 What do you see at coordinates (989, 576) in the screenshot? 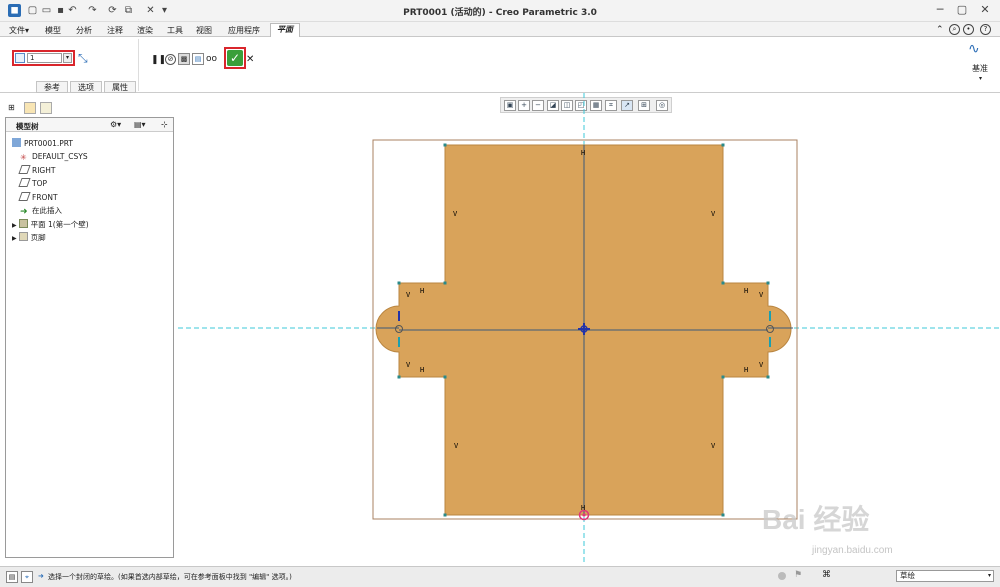
I see `filter-dropdown-icon: ▾` at bounding box center [989, 576].